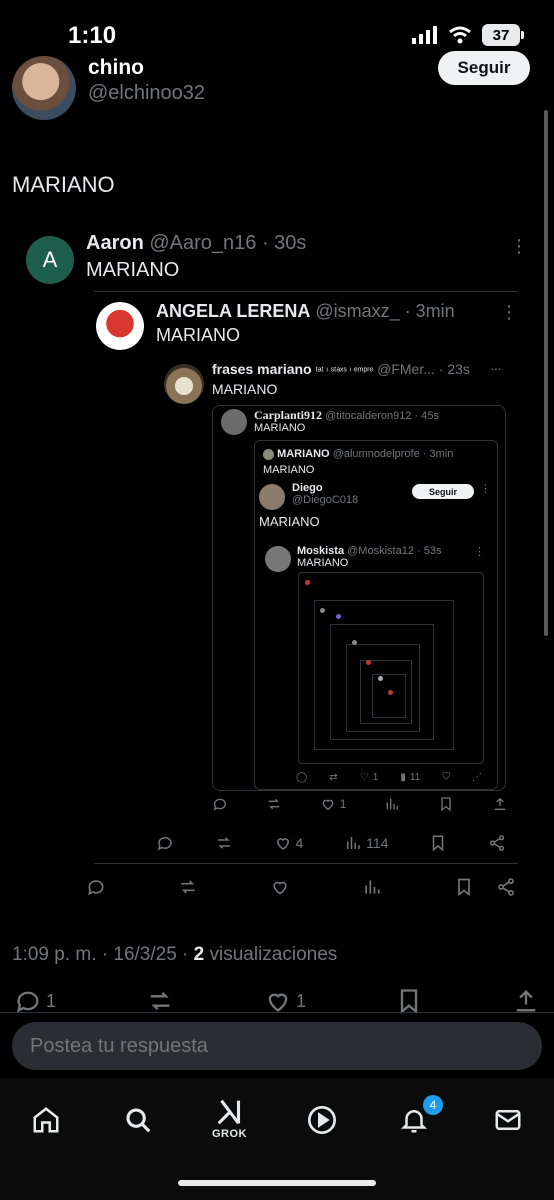 Image resolution: width=554 pixels, height=1200 pixels. I want to click on repost-icon: ⇄, so click(333, 777).